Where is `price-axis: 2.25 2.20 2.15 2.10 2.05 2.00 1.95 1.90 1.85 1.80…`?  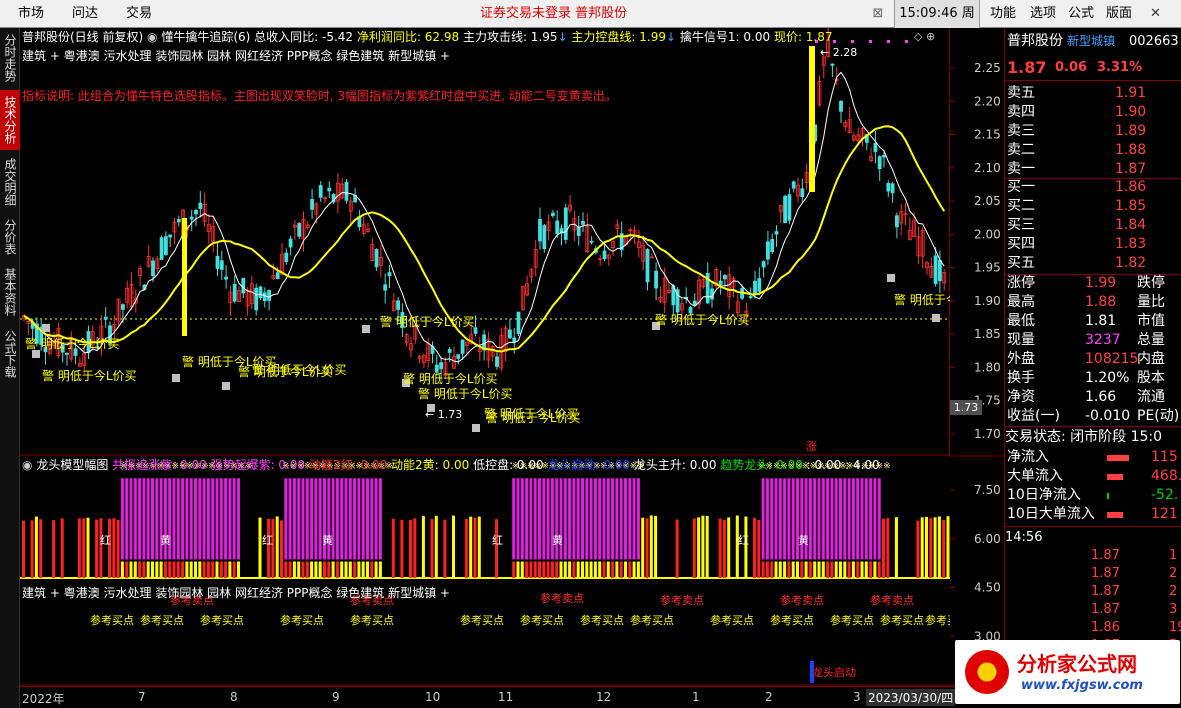
price-axis: 2.25 2.20 2.15 2.10 2.05 2.00 1.95 1.90 1.85 1.80… is located at coordinates (977, 358).